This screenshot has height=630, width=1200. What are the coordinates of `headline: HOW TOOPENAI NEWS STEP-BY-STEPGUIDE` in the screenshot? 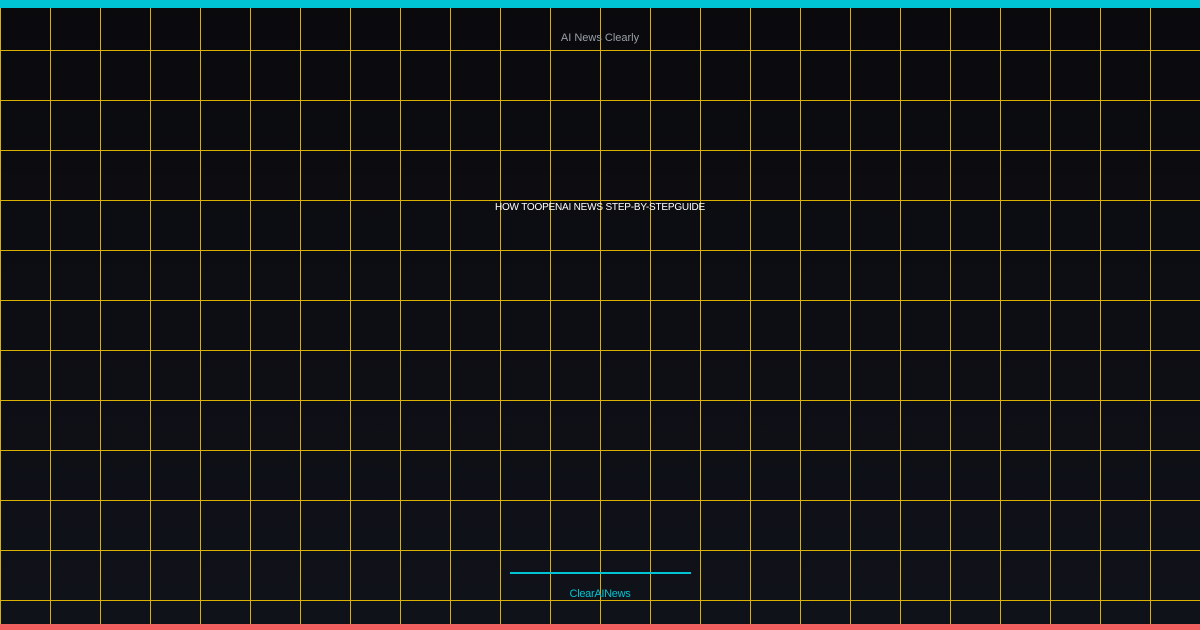 It's located at (600, 207).